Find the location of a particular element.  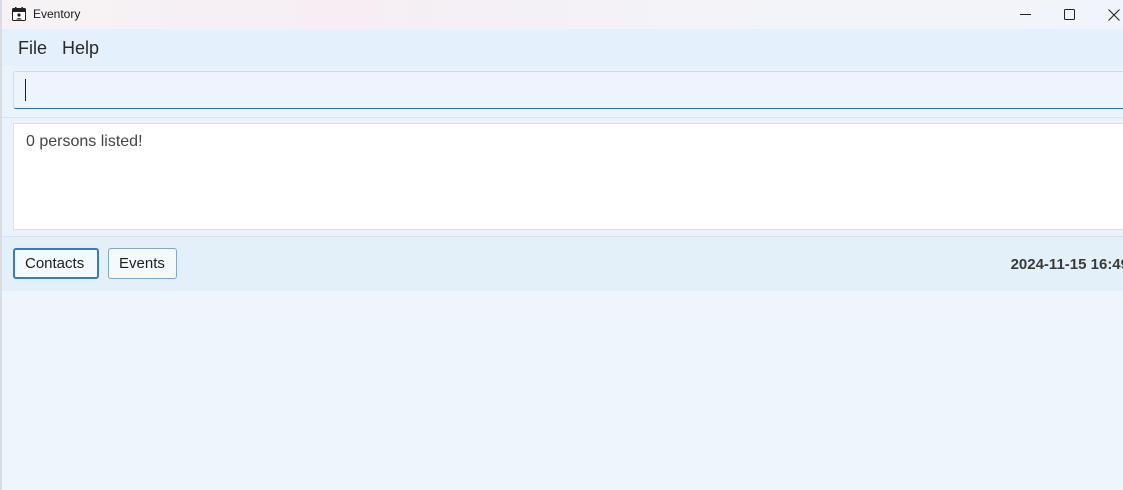

minimize-icon is located at coordinates (1025, 14).